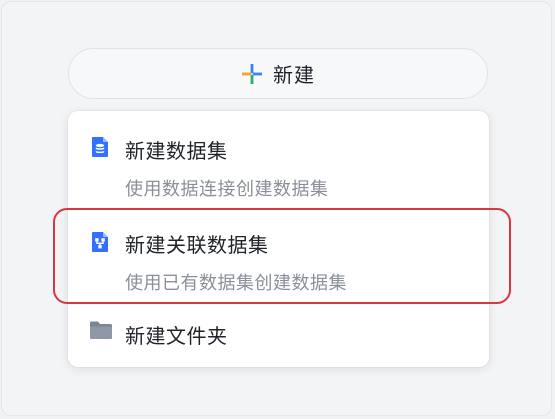 Image resolution: width=555 pixels, height=419 pixels. What do you see at coordinates (236, 283) in the screenshot?
I see `menu-item-description: 使用已有数据集创建数据集` at bounding box center [236, 283].